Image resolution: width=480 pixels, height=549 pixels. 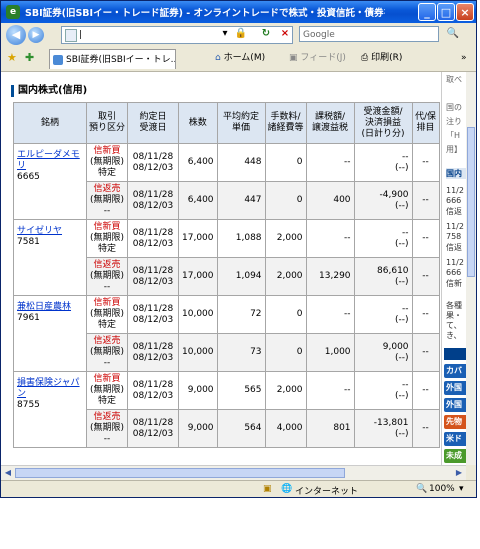 What do you see at coordinates (48, 160) in the screenshot?
I see `stock-name-link: エルピーダメモリ` at bounding box center [48, 160].